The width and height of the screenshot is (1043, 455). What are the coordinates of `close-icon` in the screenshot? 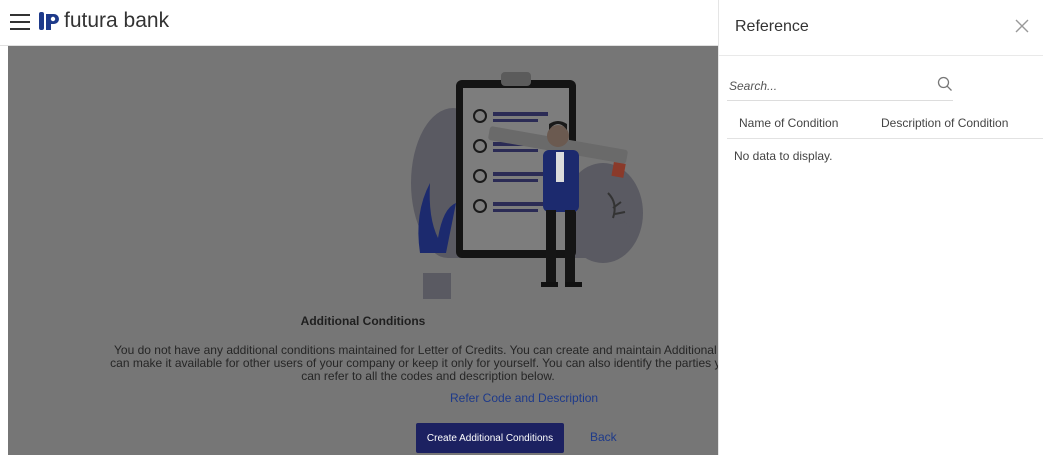 It's located at (1022, 26).